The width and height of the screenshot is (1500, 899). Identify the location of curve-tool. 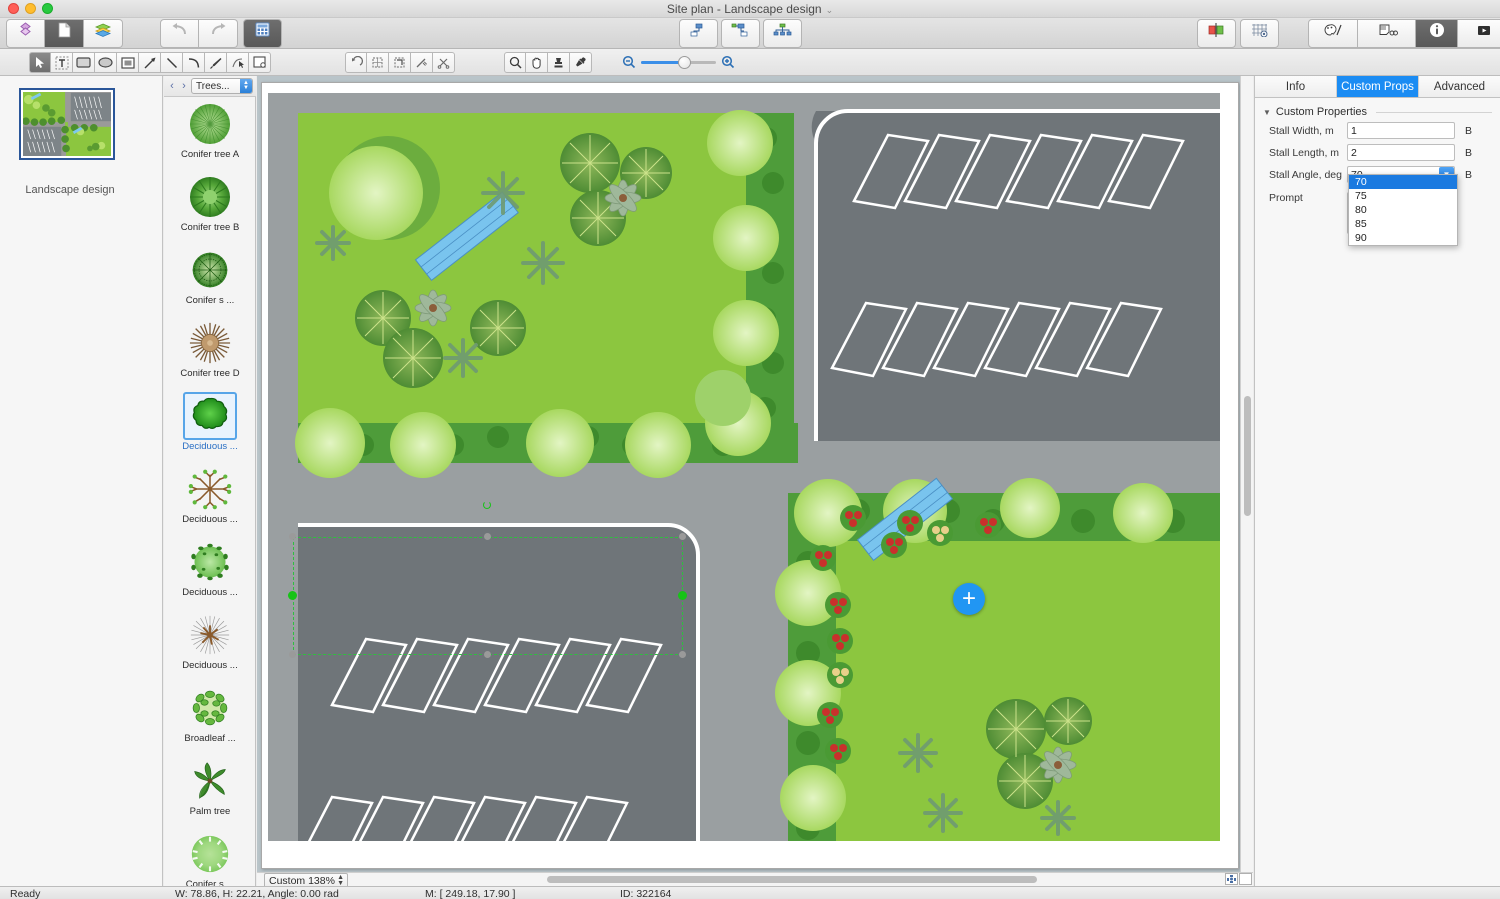
(194, 62).